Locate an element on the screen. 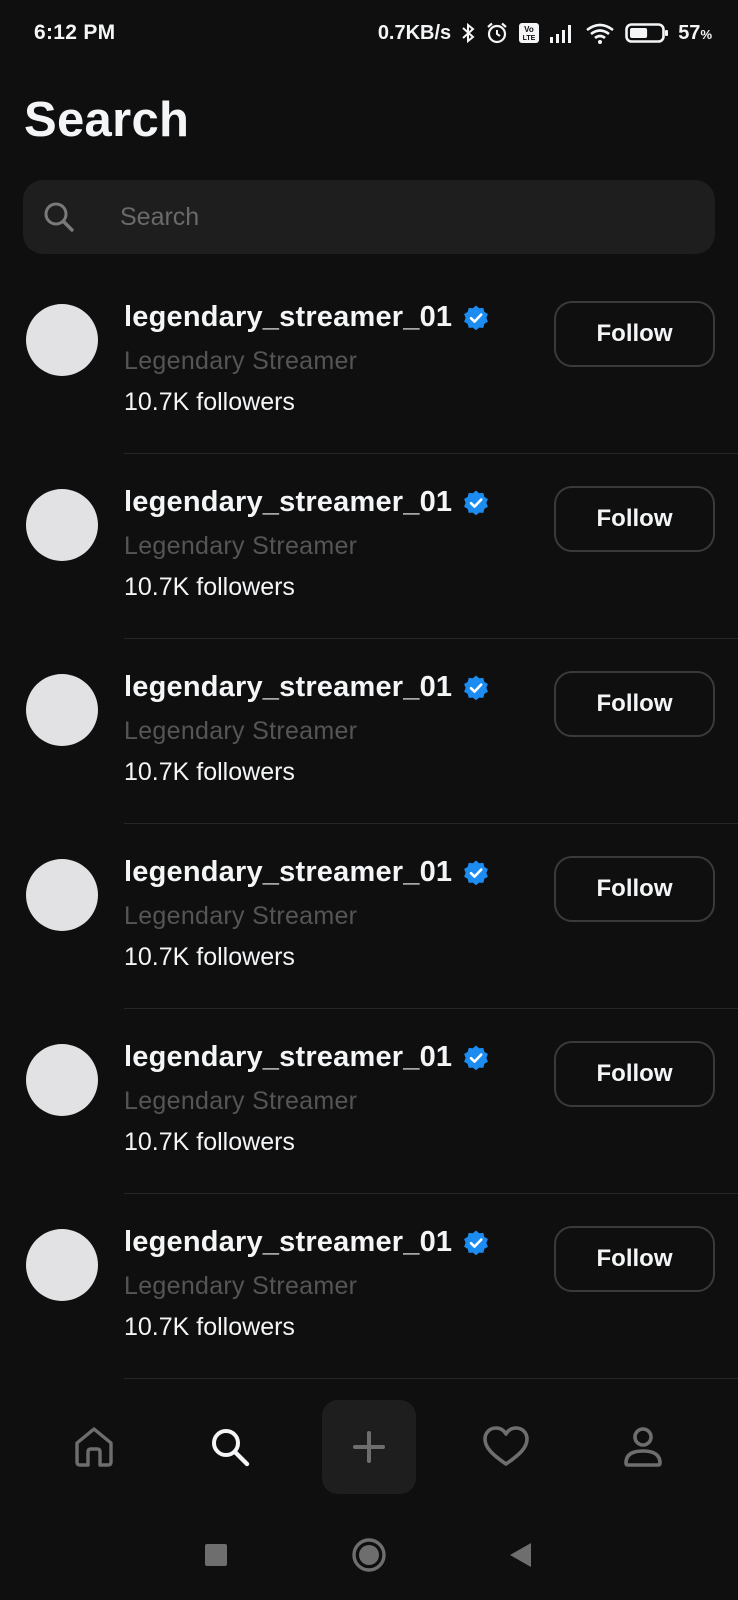  plus-icon is located at coordinates (369, 1447).